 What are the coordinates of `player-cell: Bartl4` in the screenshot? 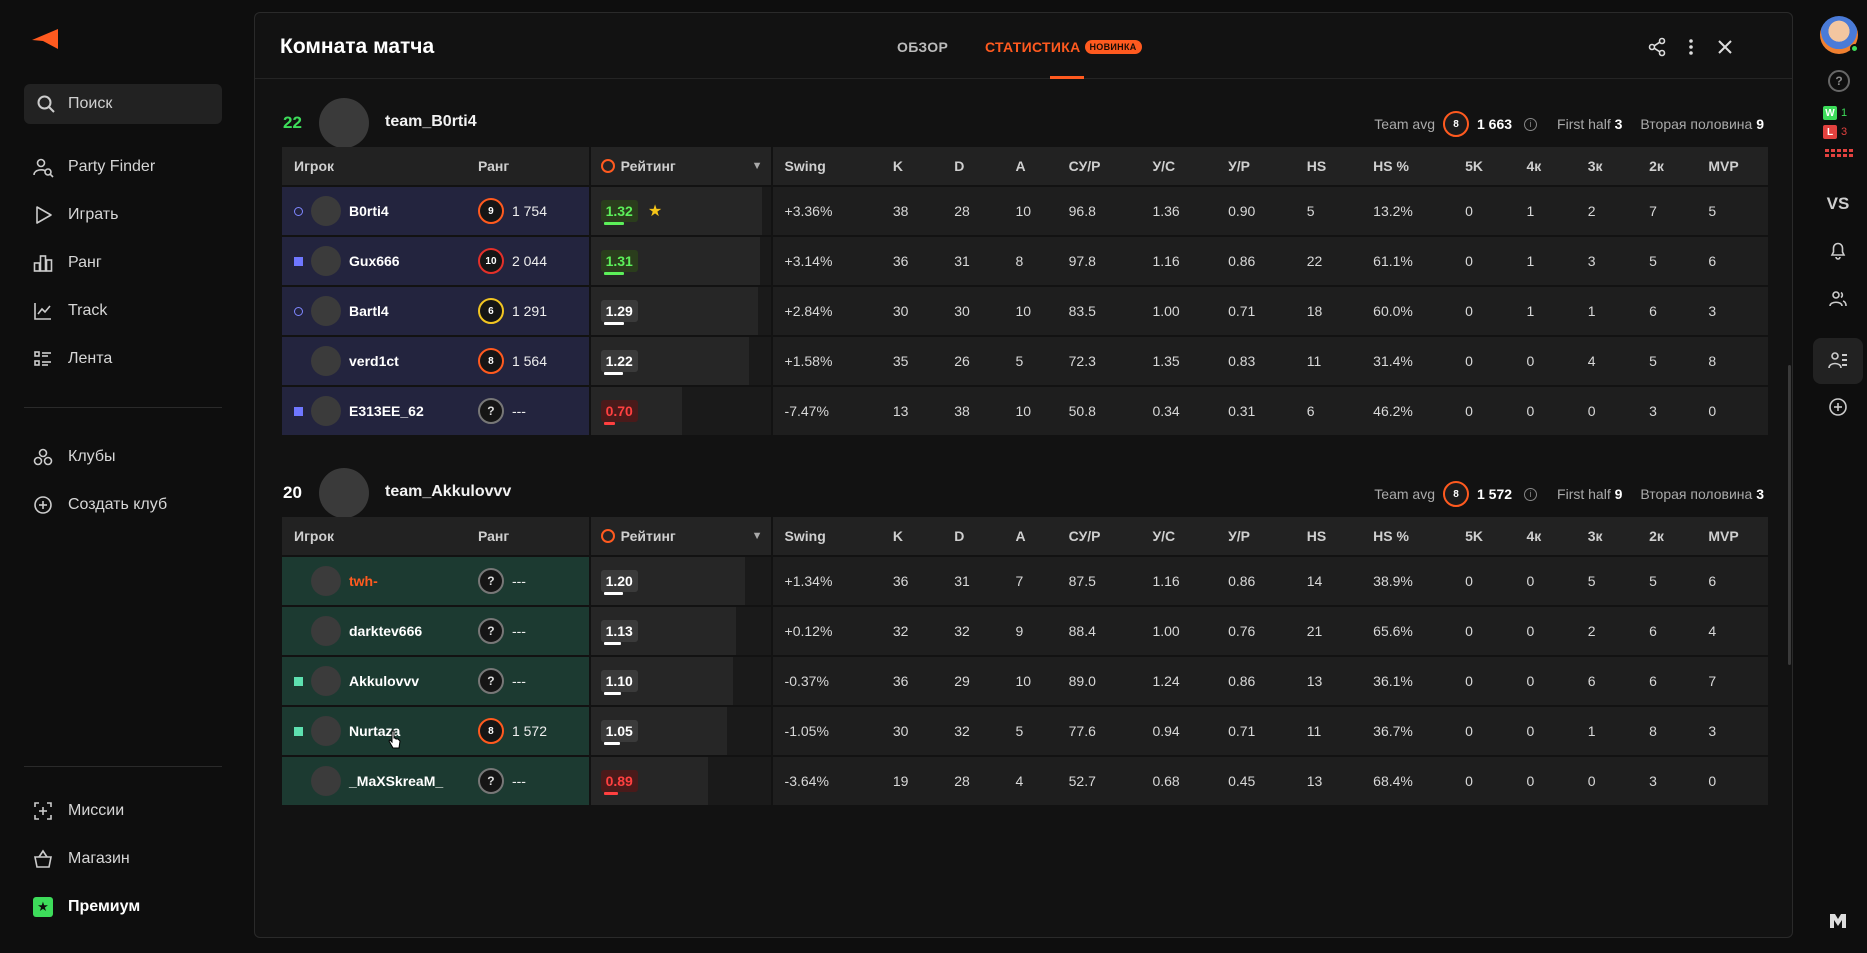 It's located at (380, 311).